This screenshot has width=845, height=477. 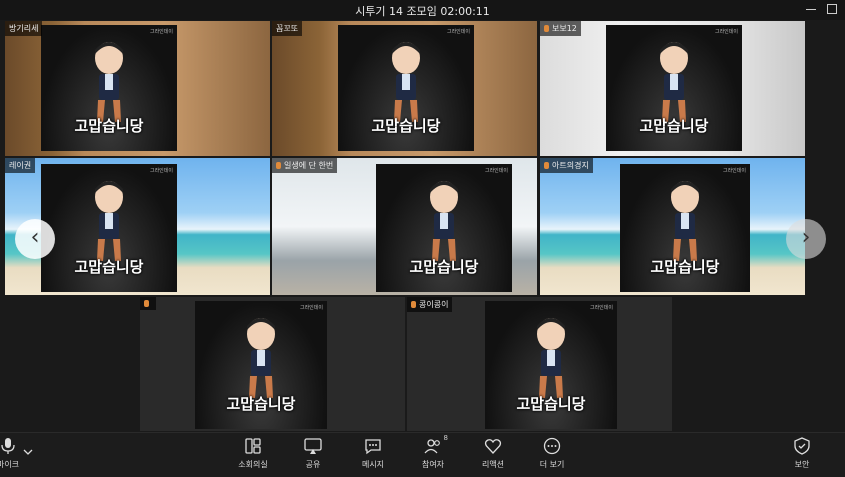 What do you see at coordinates (10, 464) in the screenshot?
I see `mic-label: 마이크` at bounding box center [10, 464].